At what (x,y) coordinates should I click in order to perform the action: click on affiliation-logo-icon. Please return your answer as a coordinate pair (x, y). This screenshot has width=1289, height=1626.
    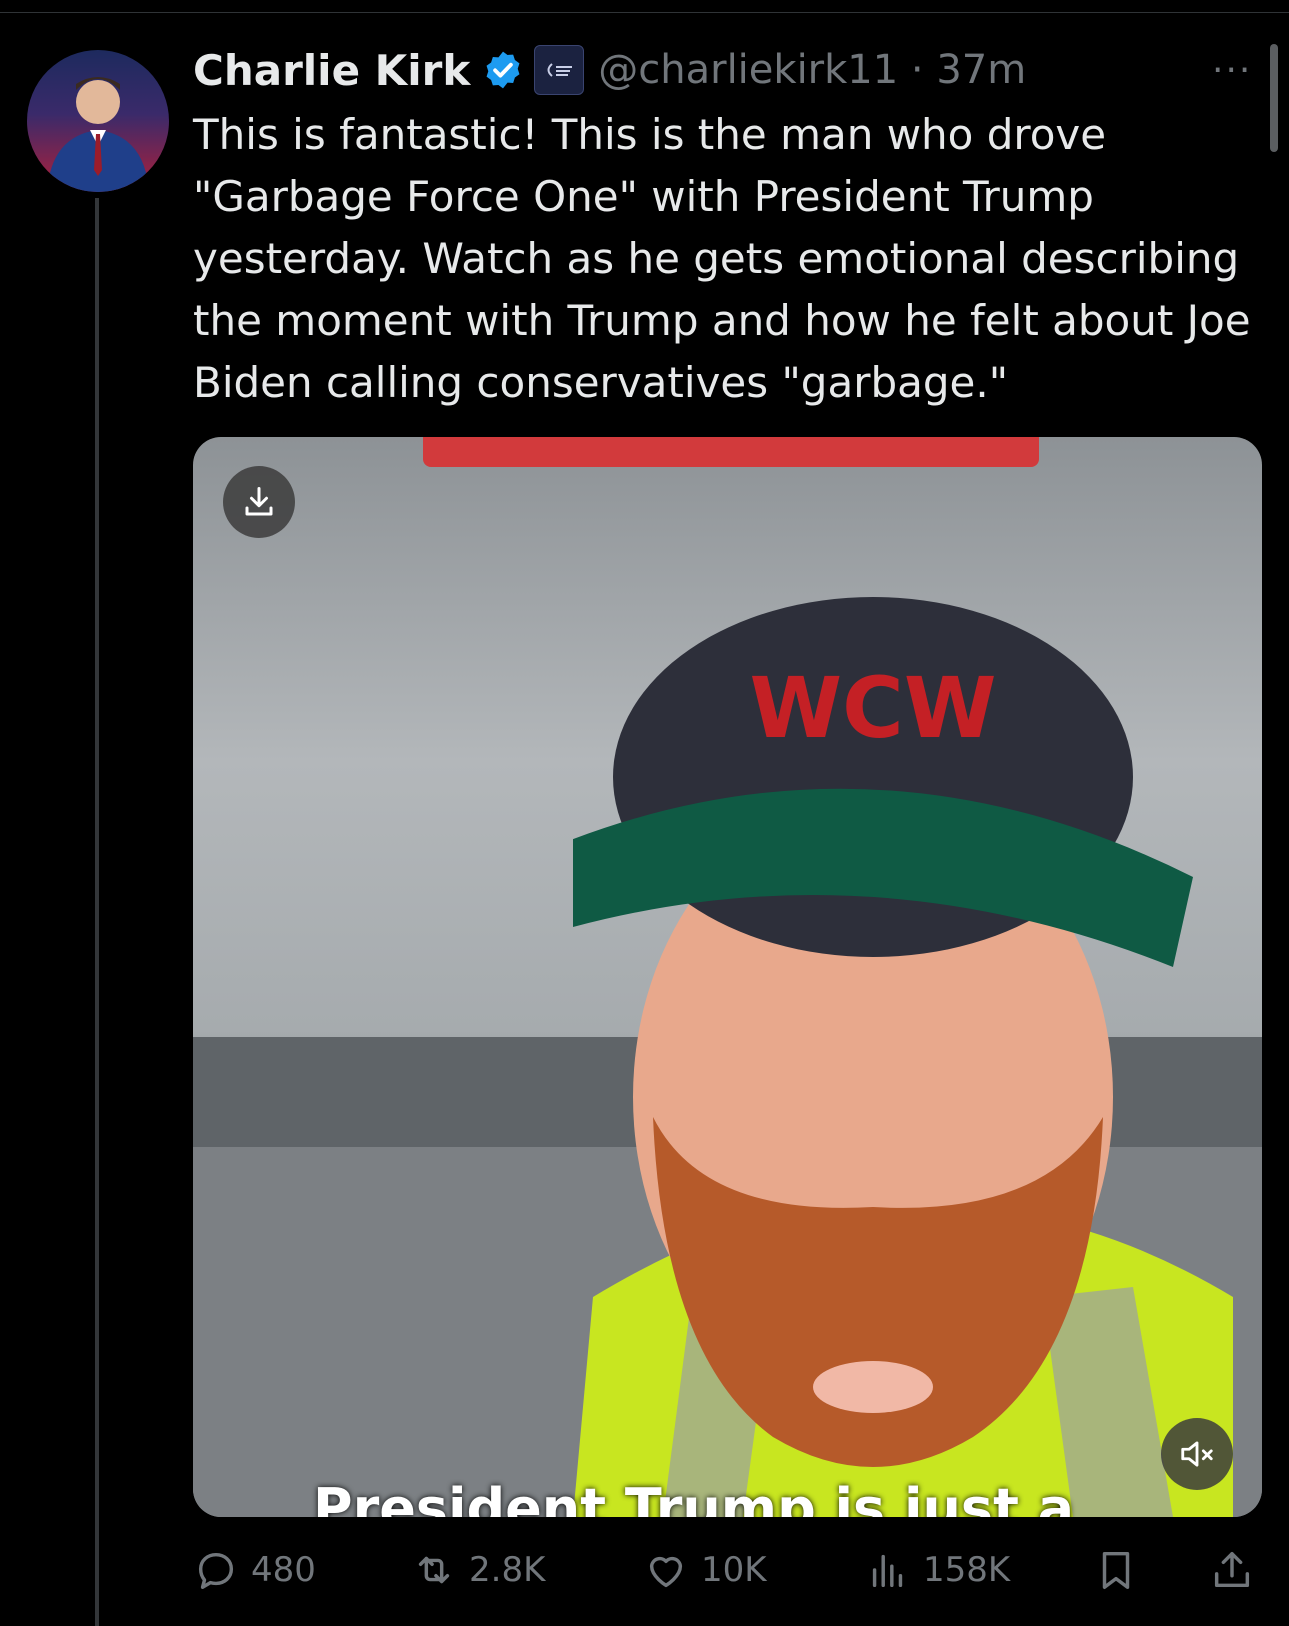
    Looking at the image, I should click on (560, 70).